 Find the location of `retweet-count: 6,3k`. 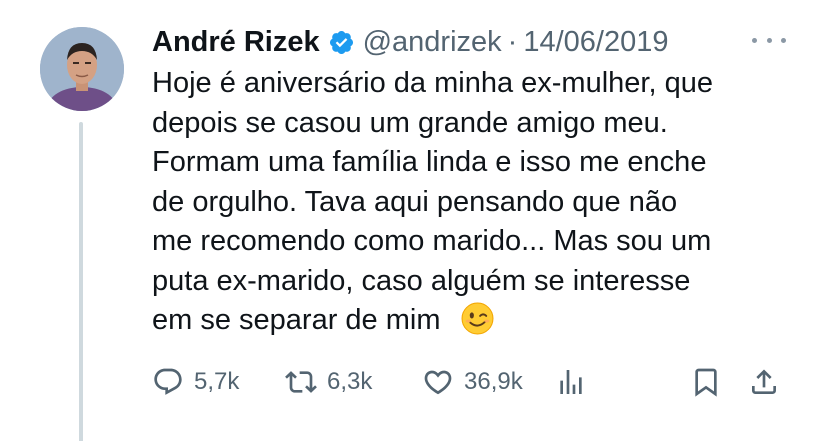

retweet-count: 6,3k is located at coordinates (350, 381).